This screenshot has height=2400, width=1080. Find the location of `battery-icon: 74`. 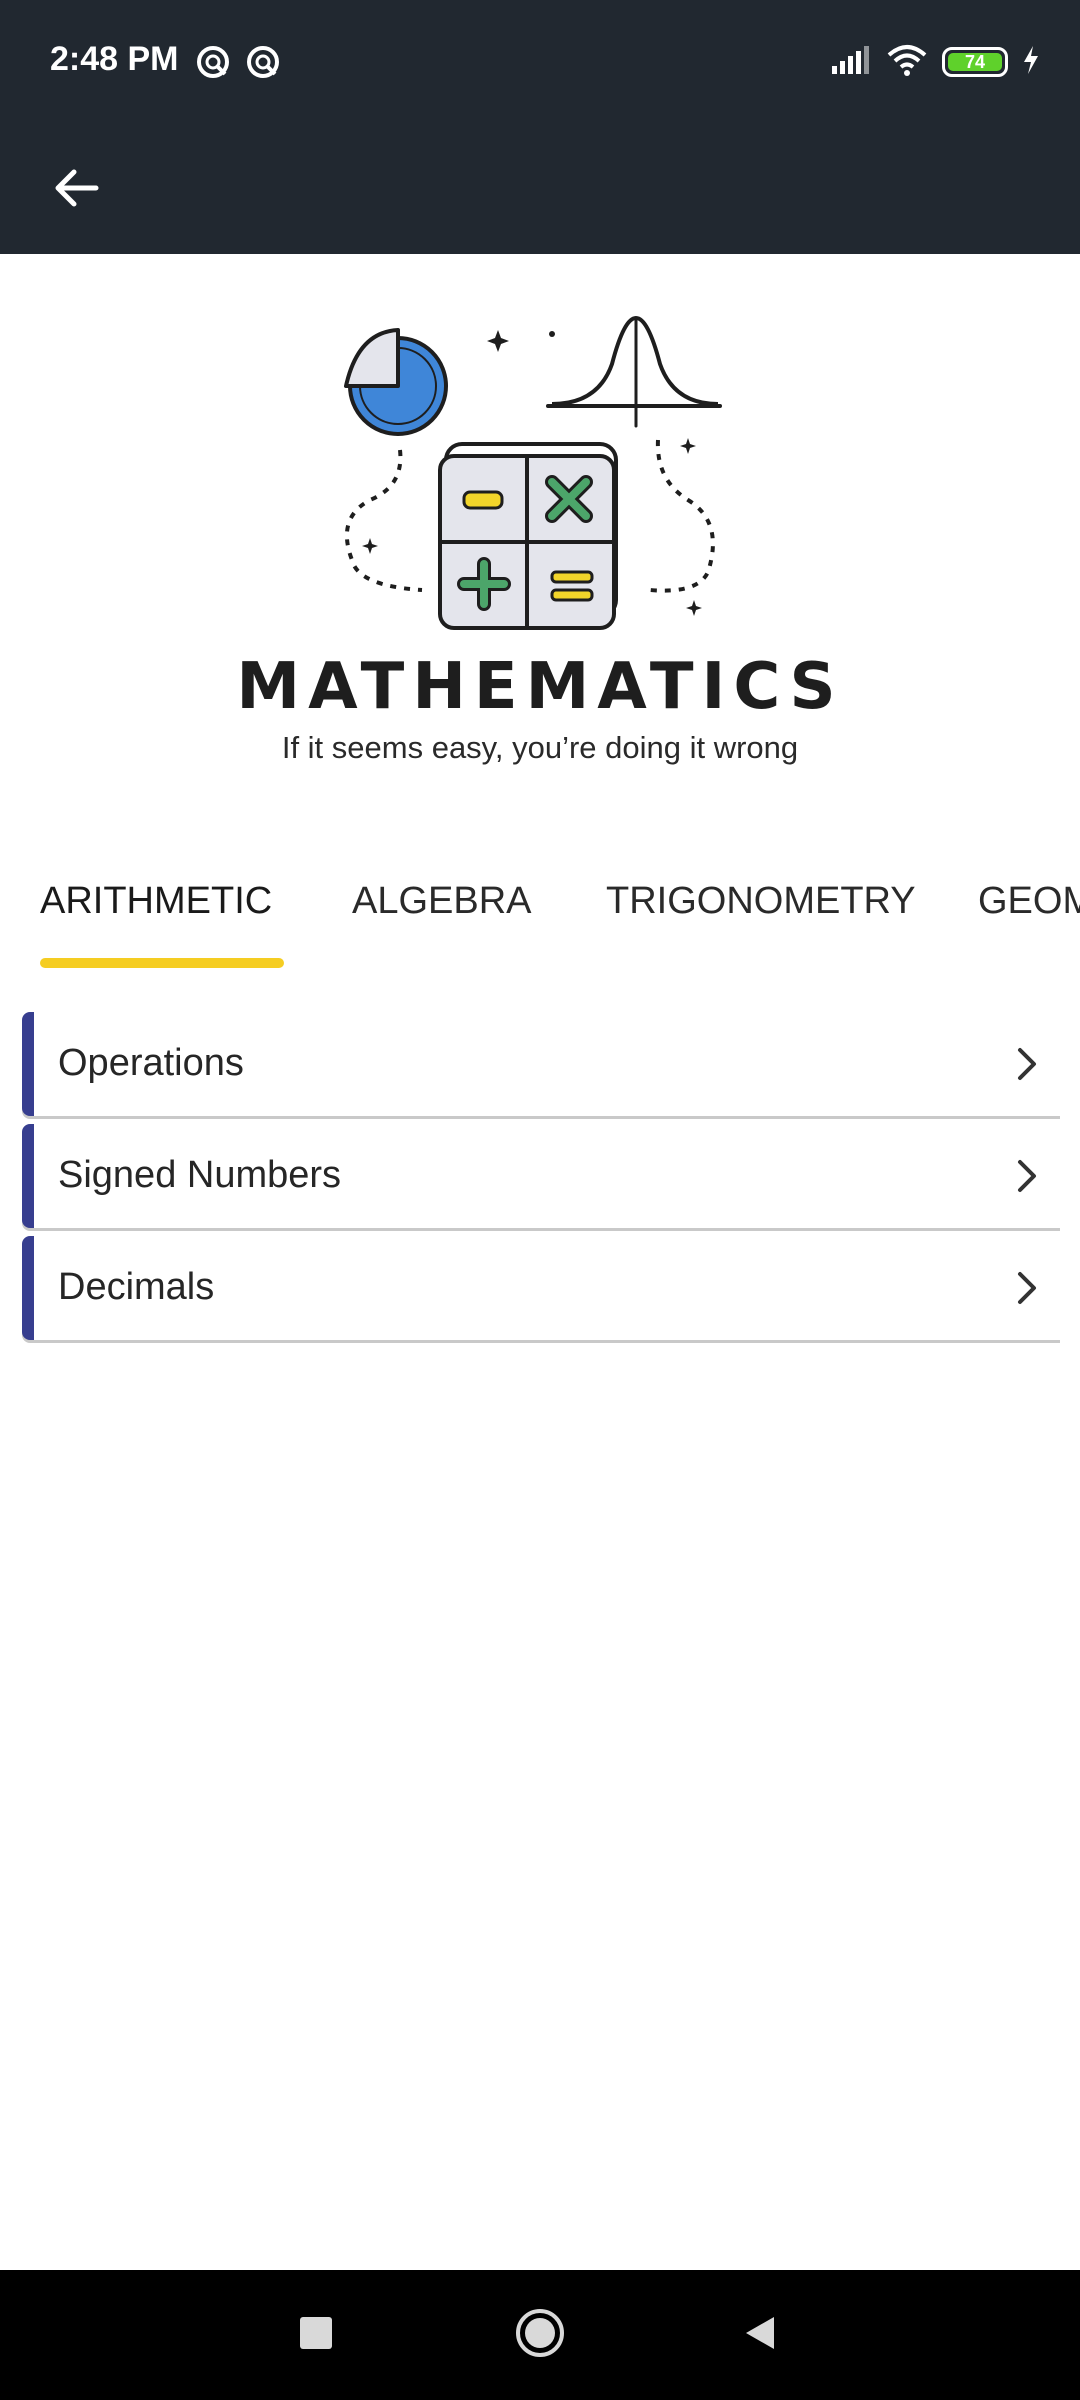

battery-icon: 74 is located at coordinates (975, 62).